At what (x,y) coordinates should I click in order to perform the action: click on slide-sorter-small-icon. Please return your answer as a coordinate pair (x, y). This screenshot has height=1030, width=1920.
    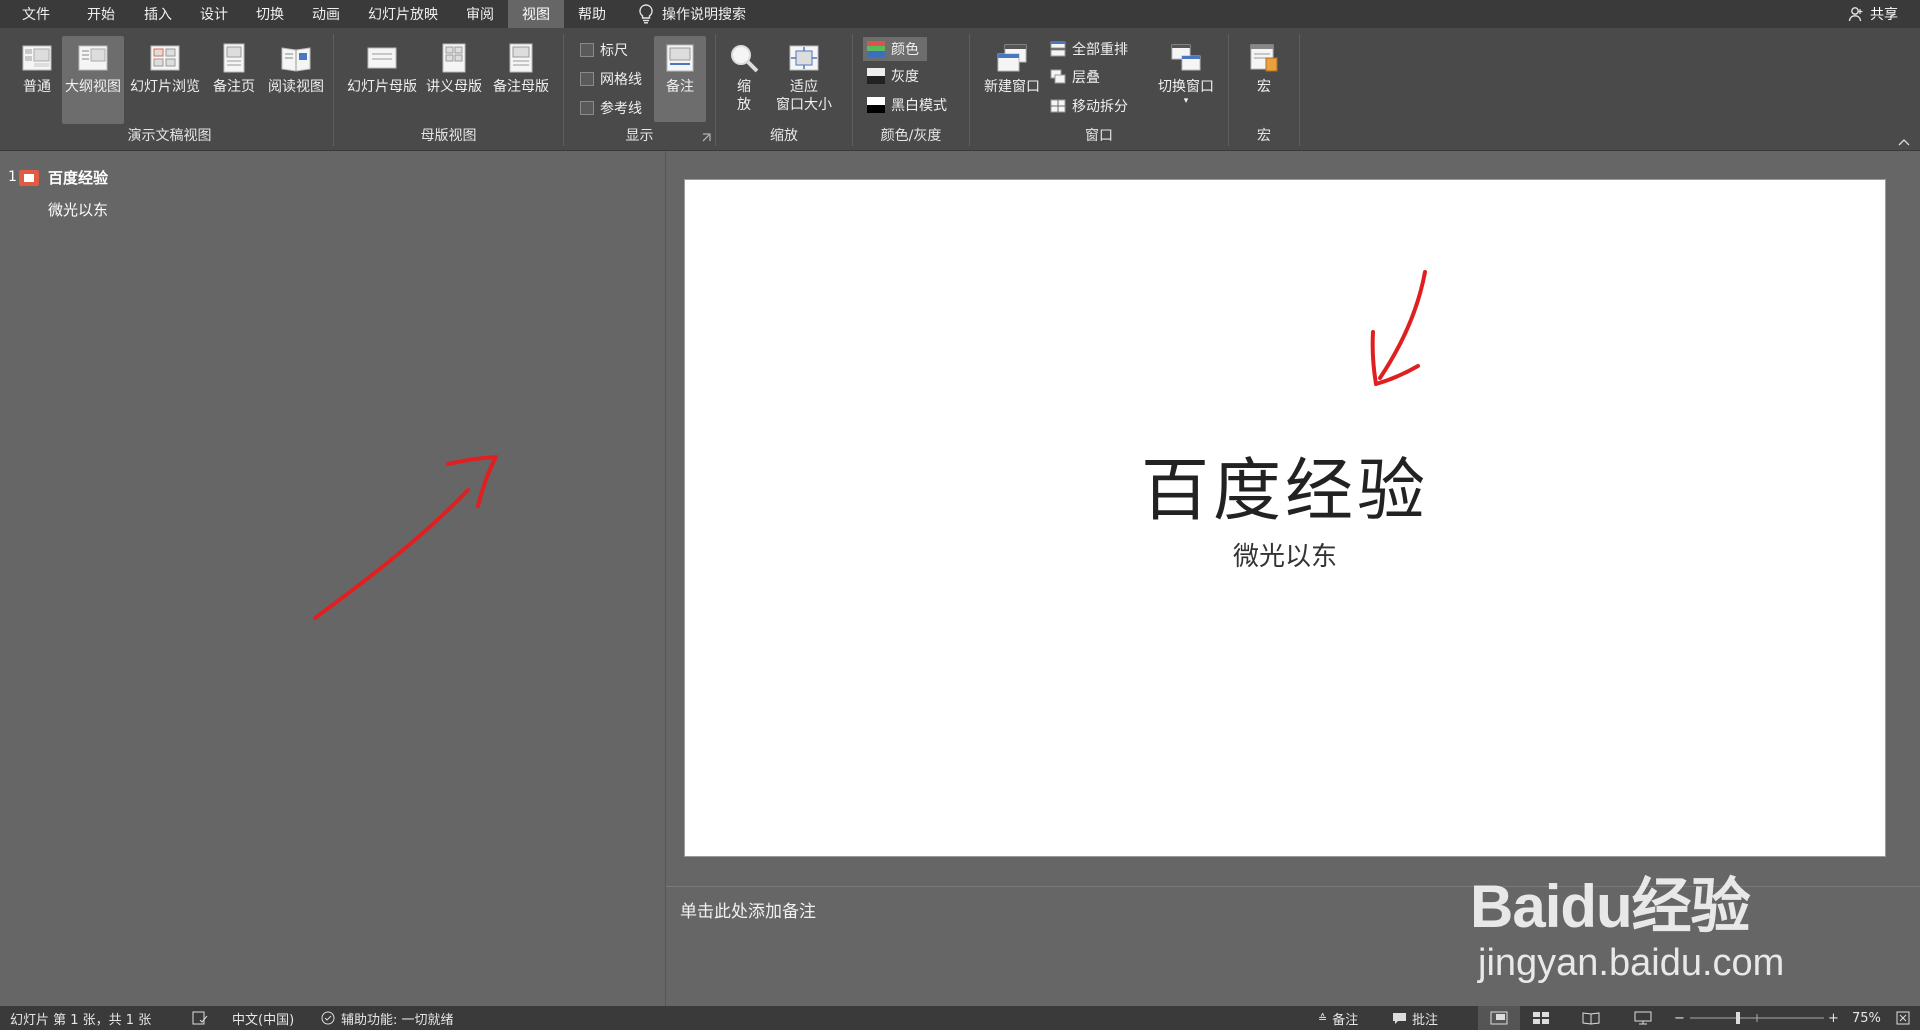
    Looking at the image, I should click on (1541, 1018).